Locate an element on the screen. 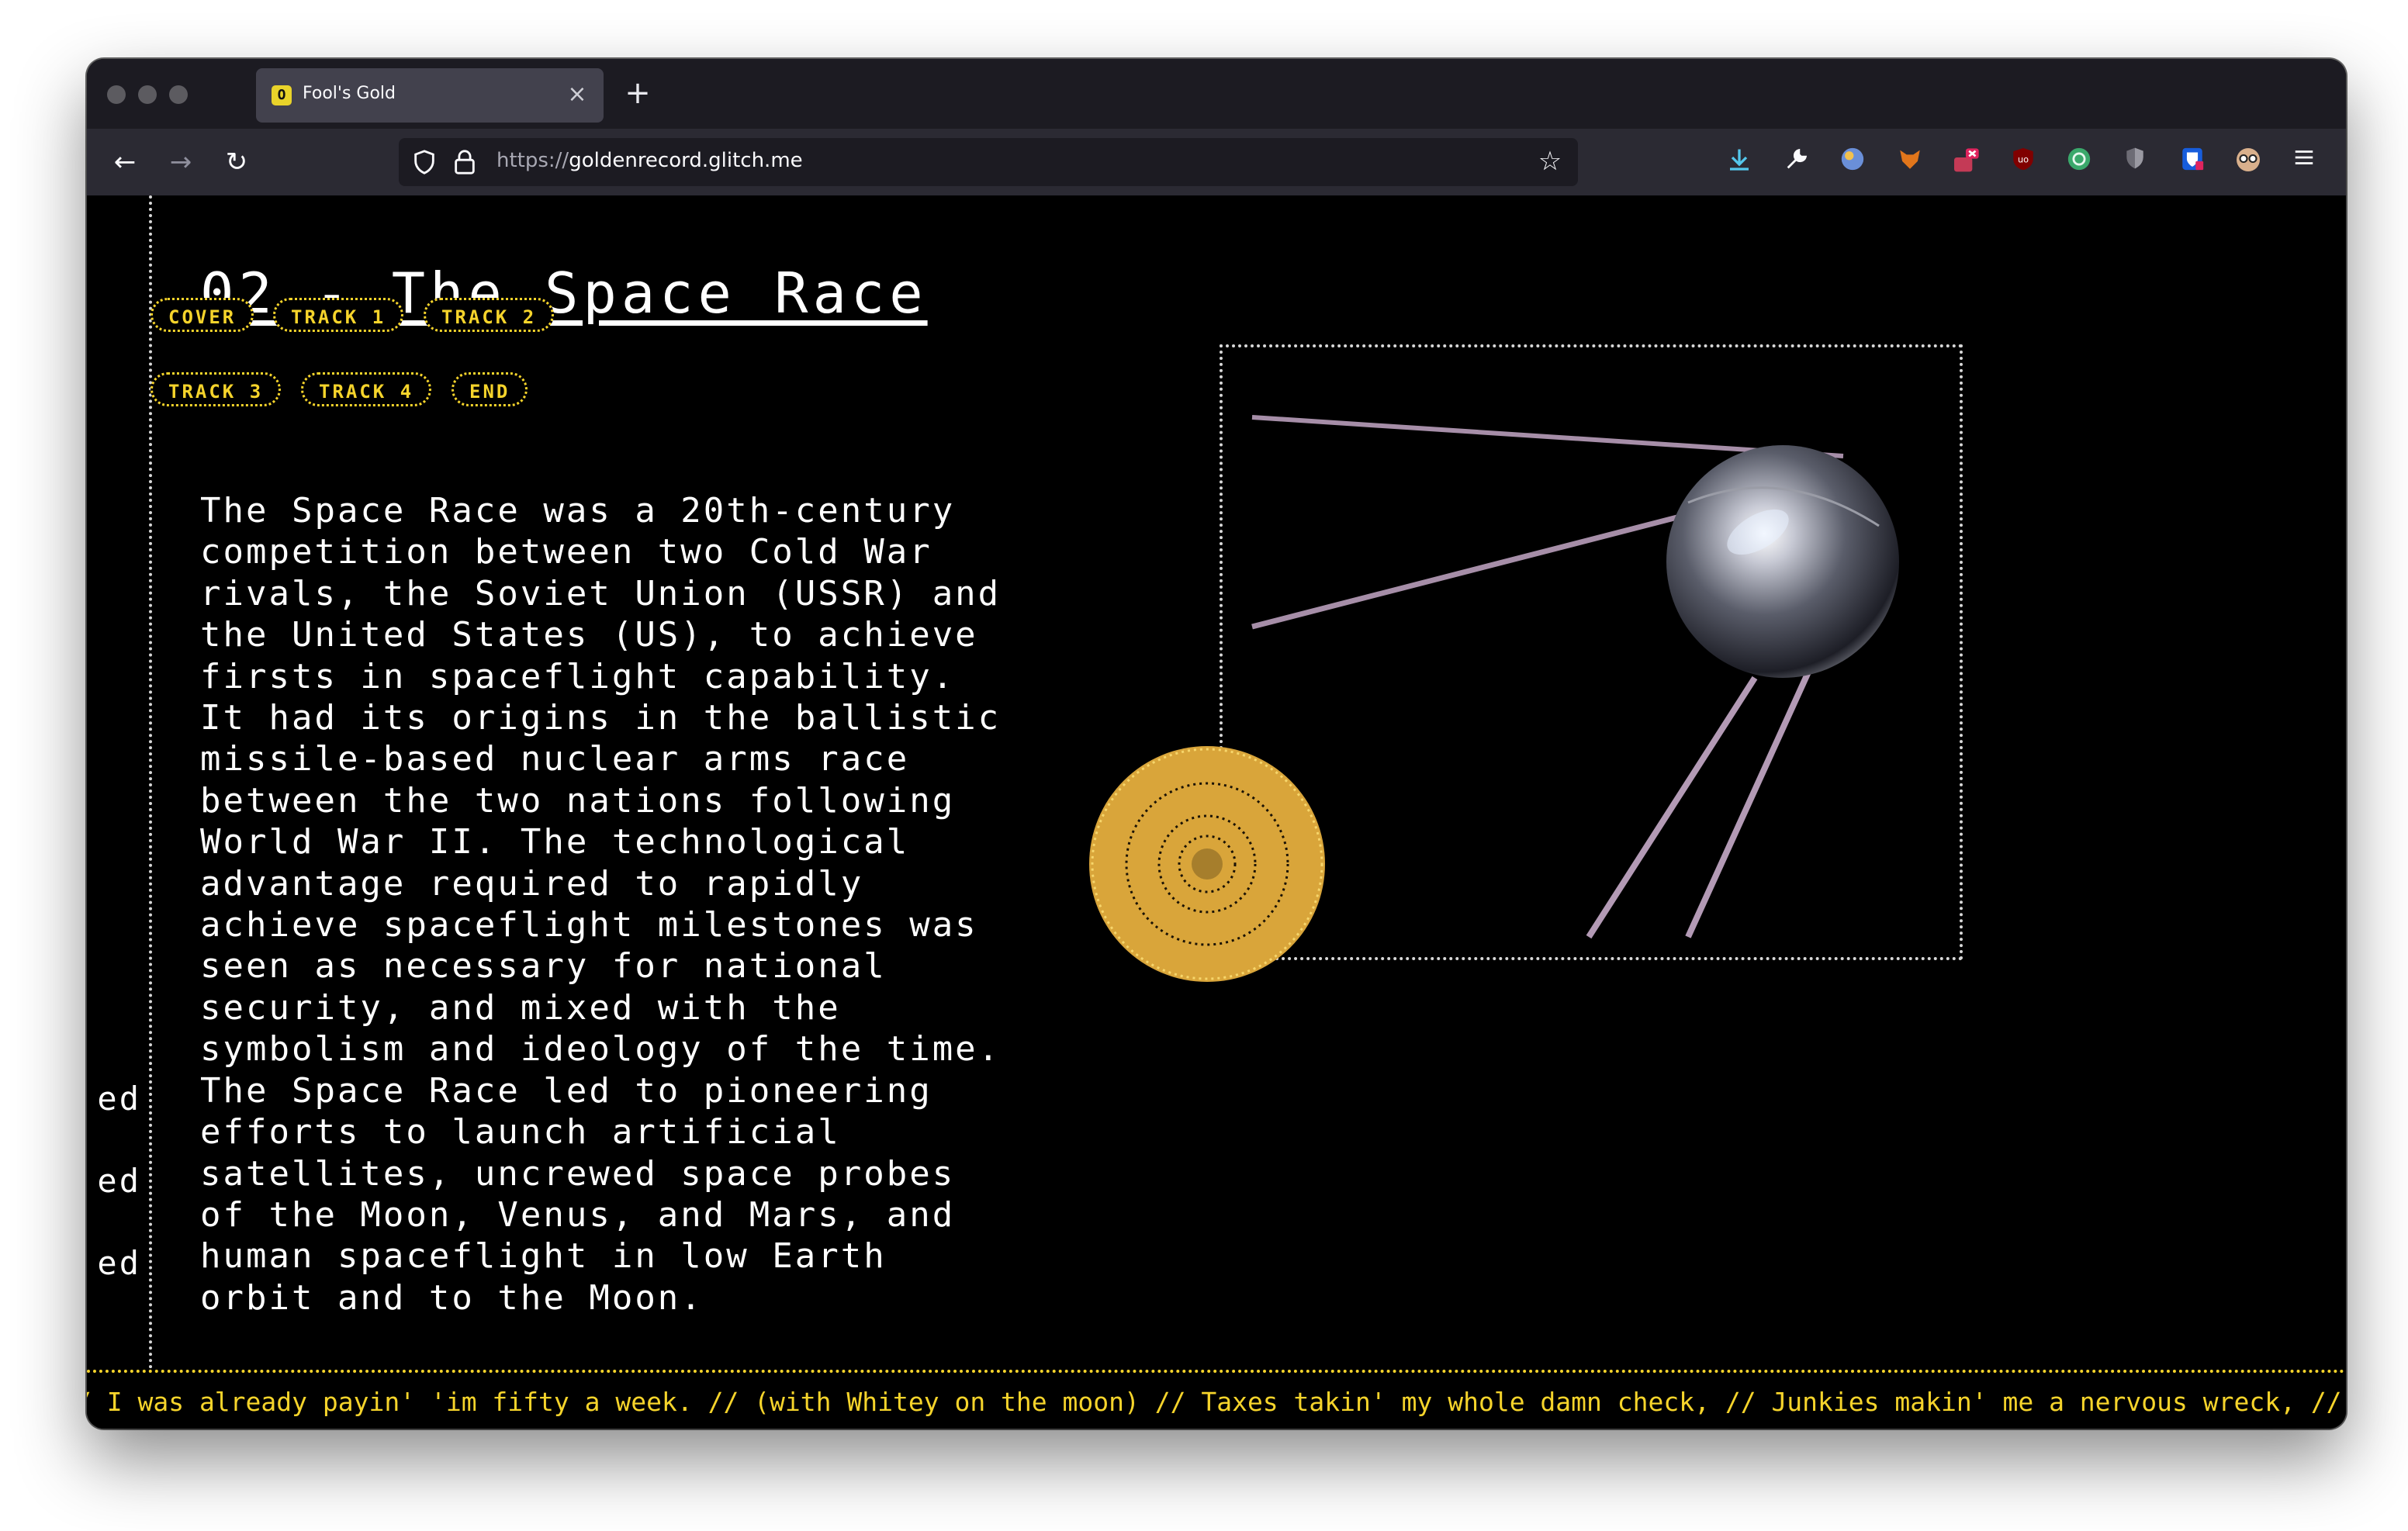 The image size is (2408, 1531). tab-favicon-icon: O is located at coordinates (282, 95).